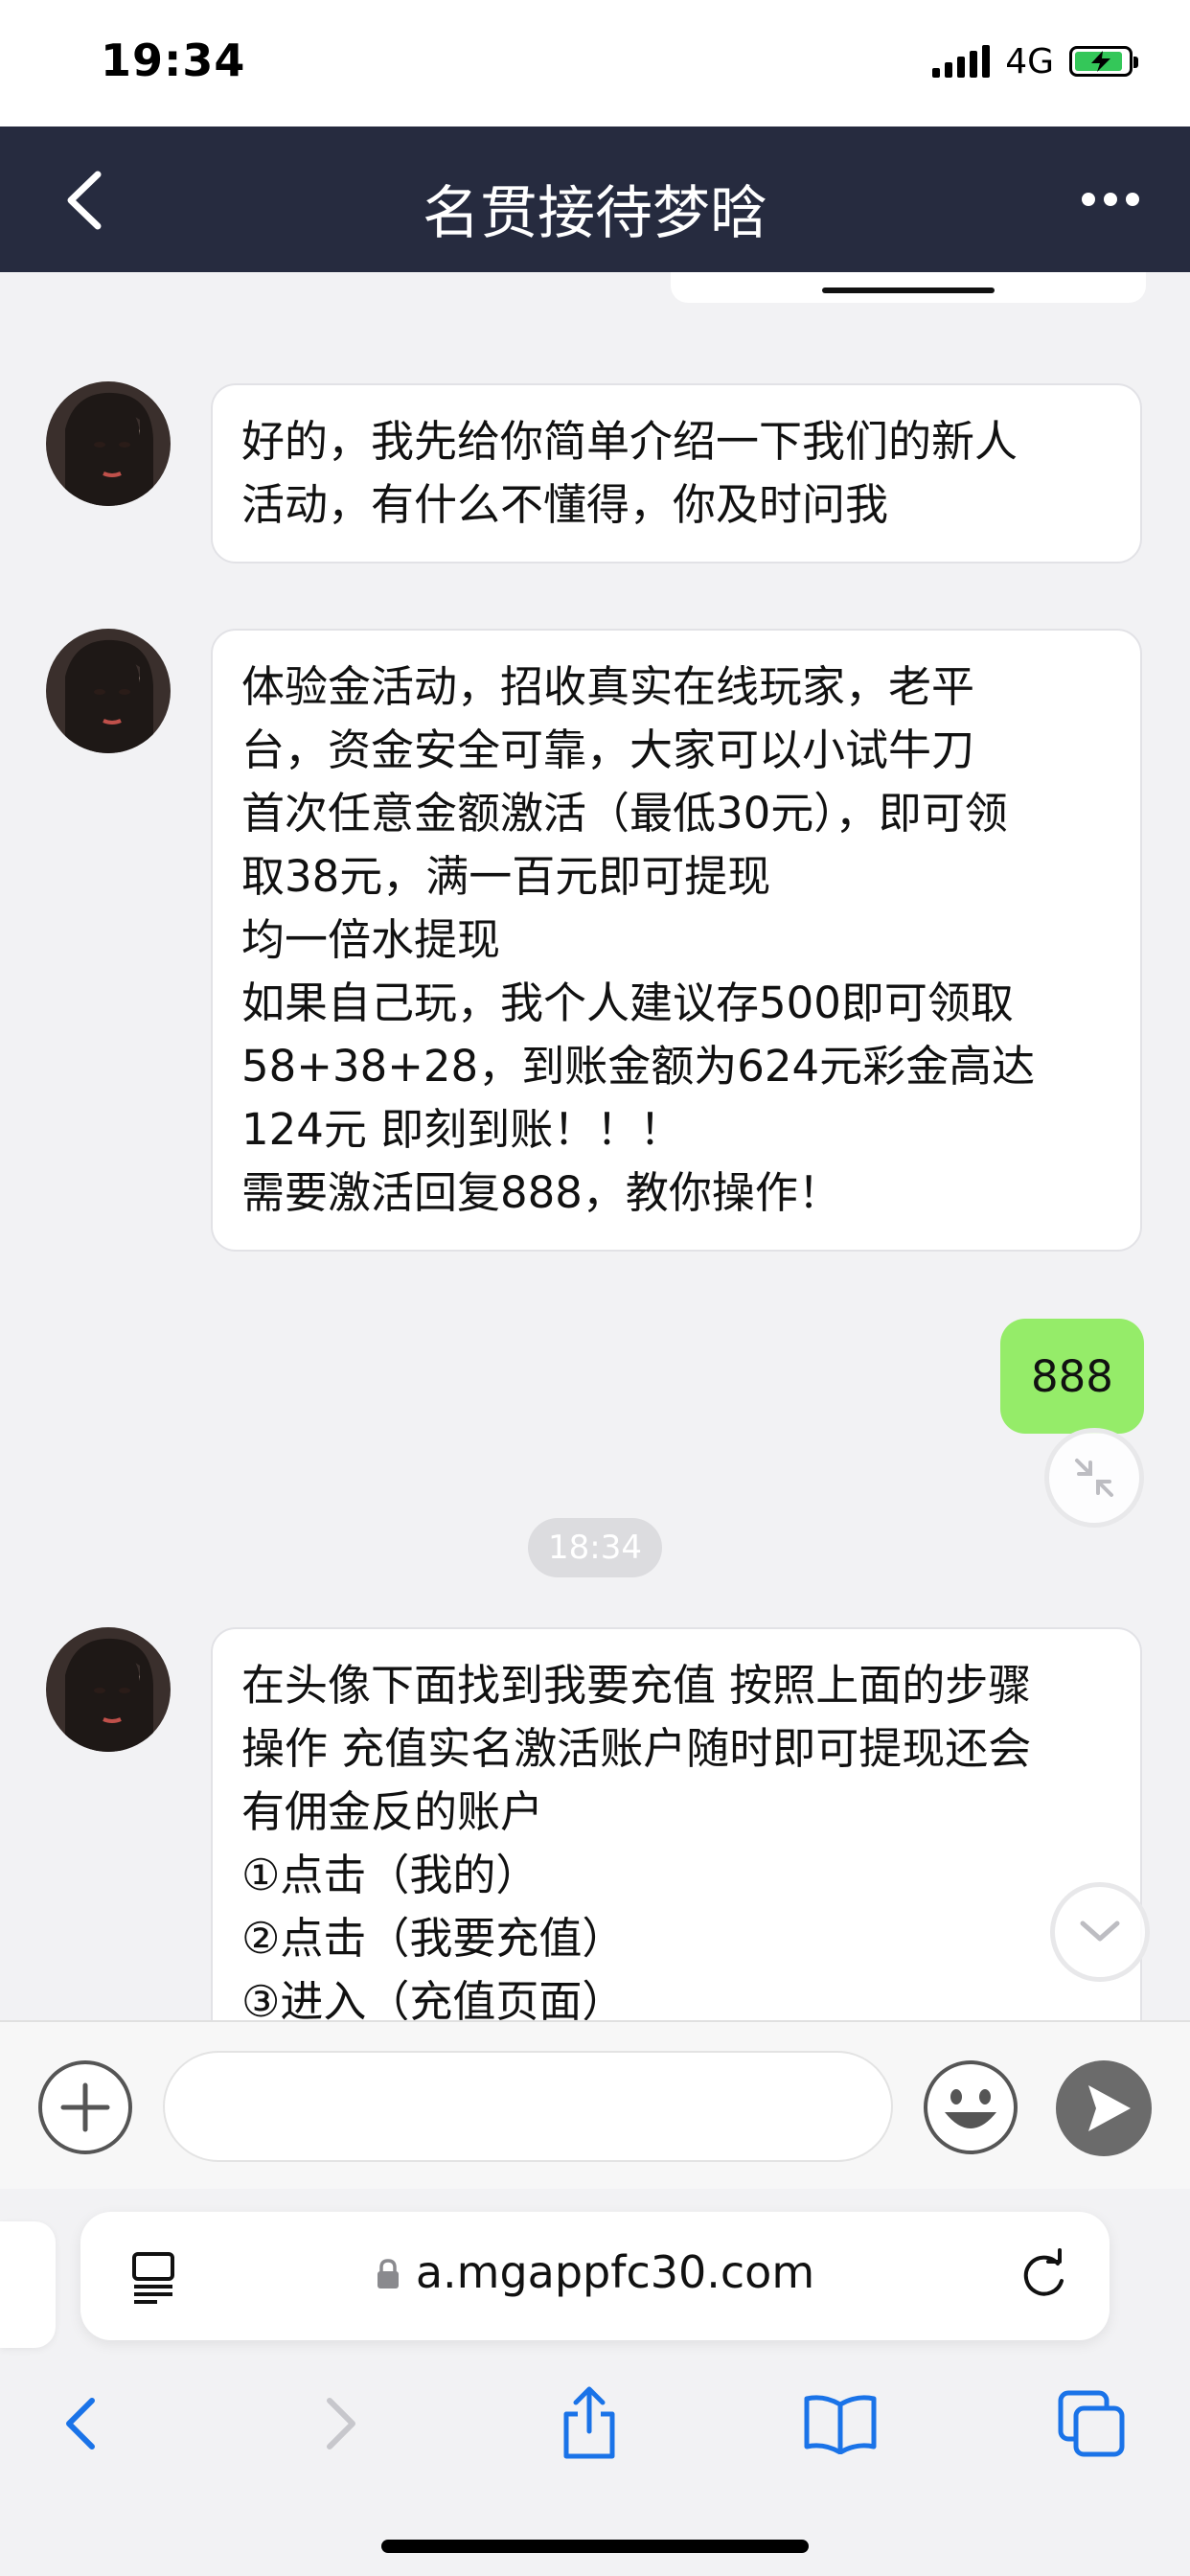 Image resolution: width=1190 pixels, height=2576 pixels. Describe the element at coordinates (565, 504) in the screenshot. I see `message-text: 活动，有什么不懂得，你及时问我` at that location.